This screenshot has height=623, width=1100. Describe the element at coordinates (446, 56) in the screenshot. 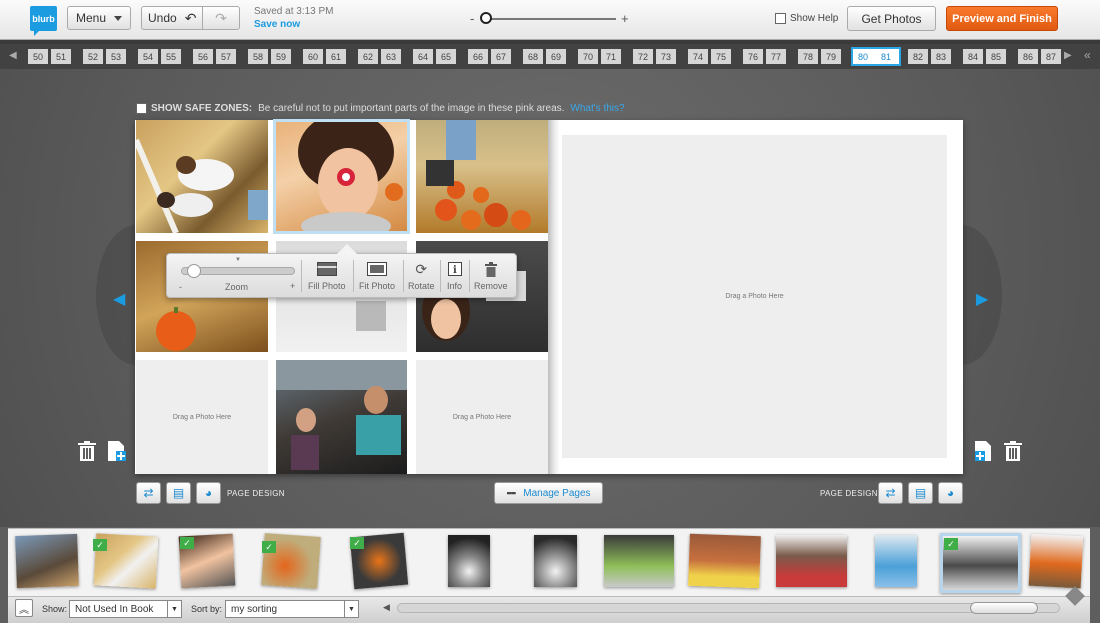

I see `page-number: 65` at that location.